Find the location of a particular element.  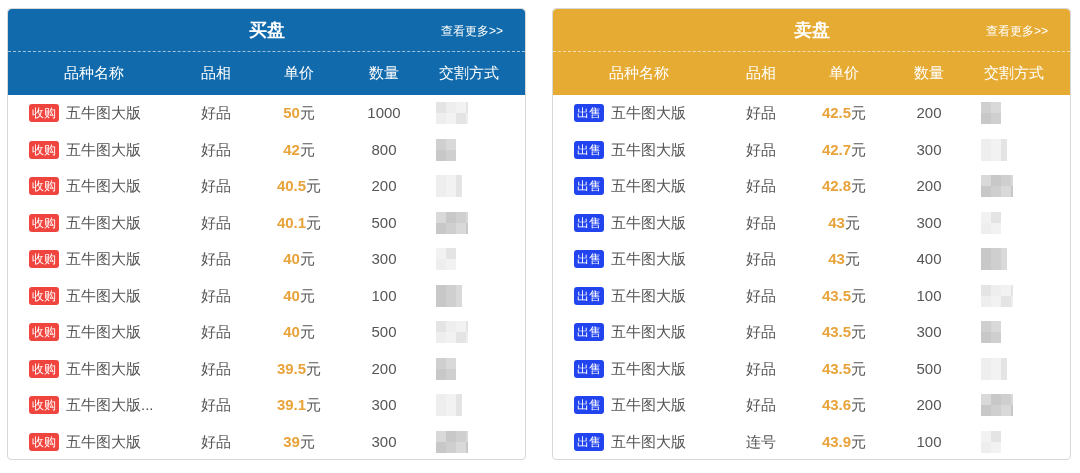

price-cell-text: 40.1元 is located at coordinates (299, 222).